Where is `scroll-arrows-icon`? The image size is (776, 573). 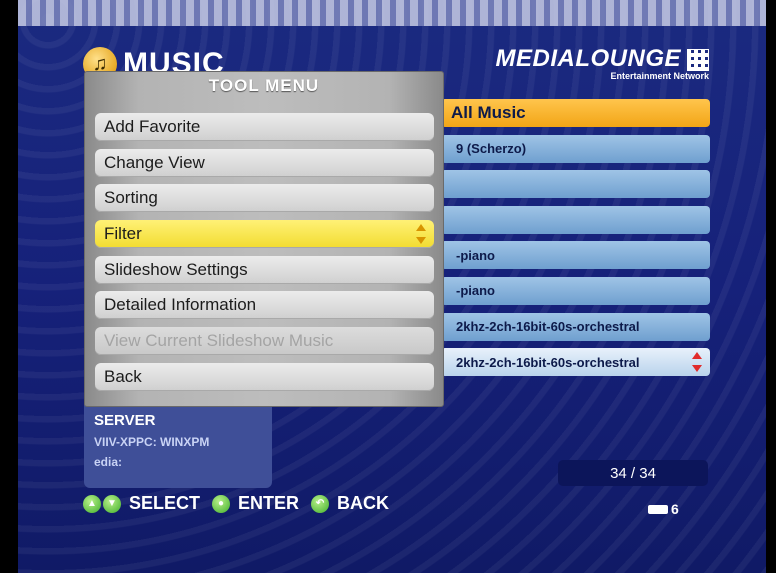 scroll-arrows-icon is located at coordinates (697, 362).